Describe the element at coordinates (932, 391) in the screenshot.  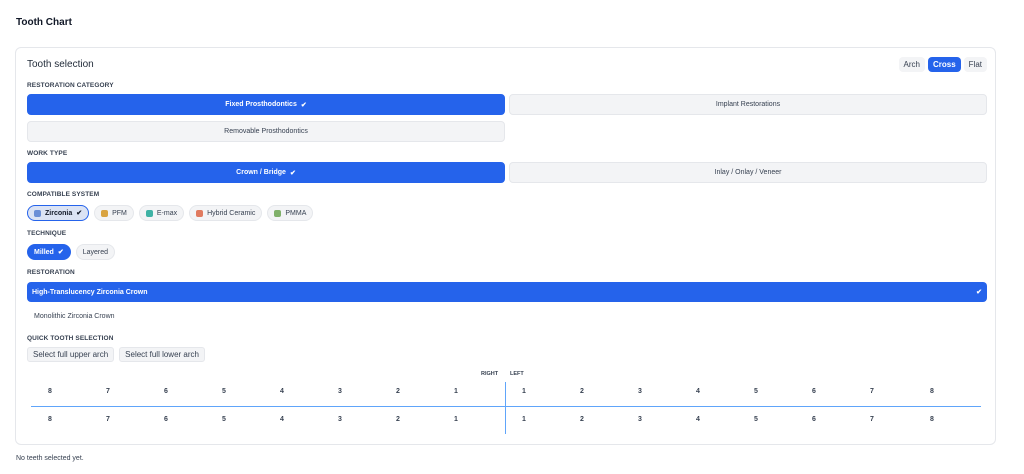
I see `tooth-upper-left-8: 8` at that location.